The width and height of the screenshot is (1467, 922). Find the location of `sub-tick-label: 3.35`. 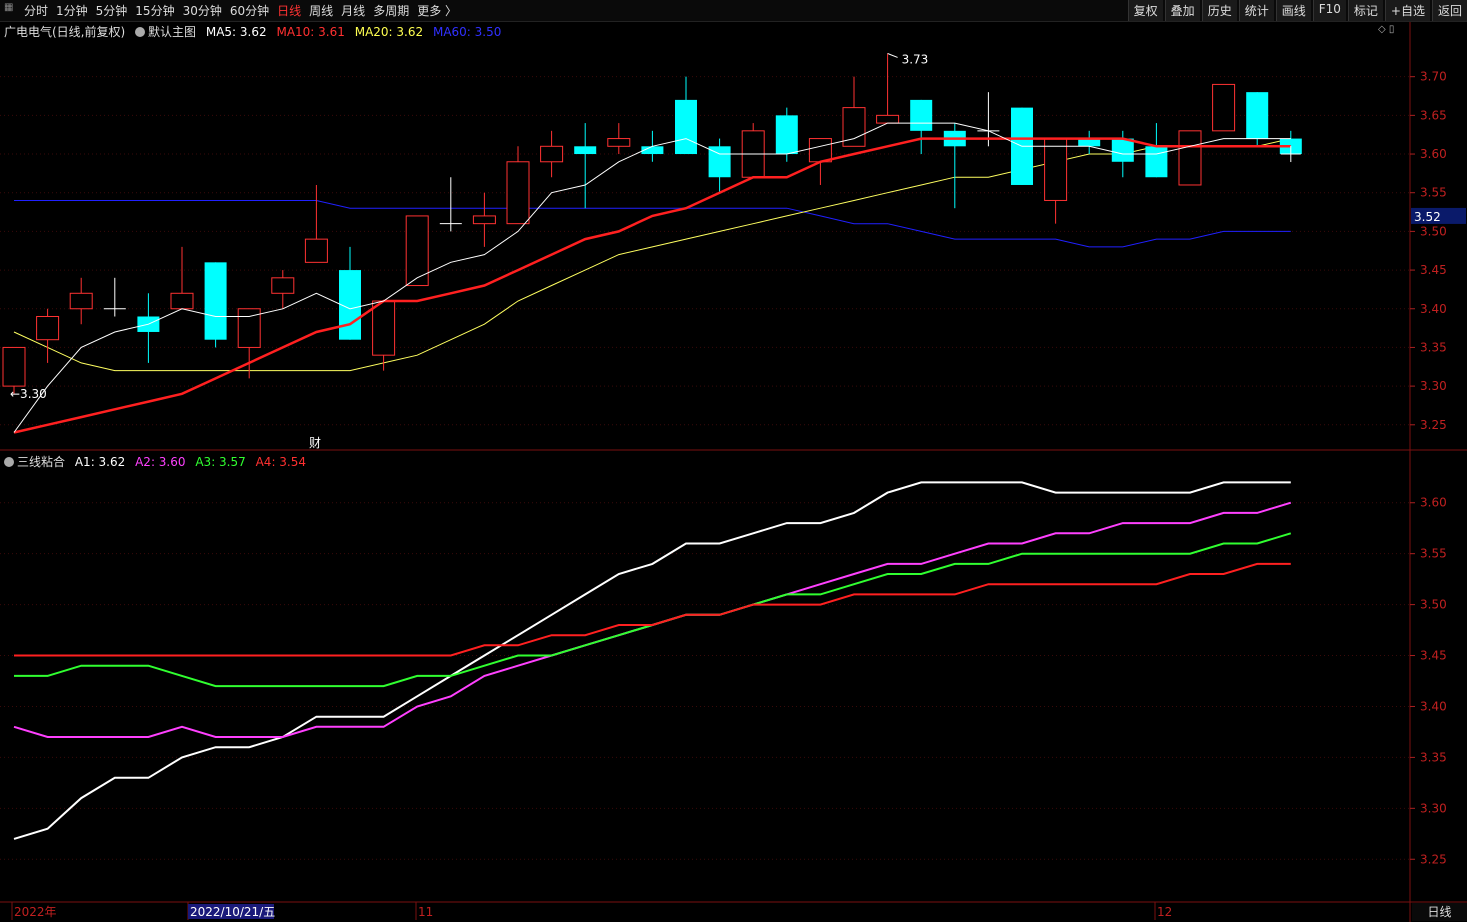

sub-tick-label: 3.35 is located at coordinates (1433, 757).